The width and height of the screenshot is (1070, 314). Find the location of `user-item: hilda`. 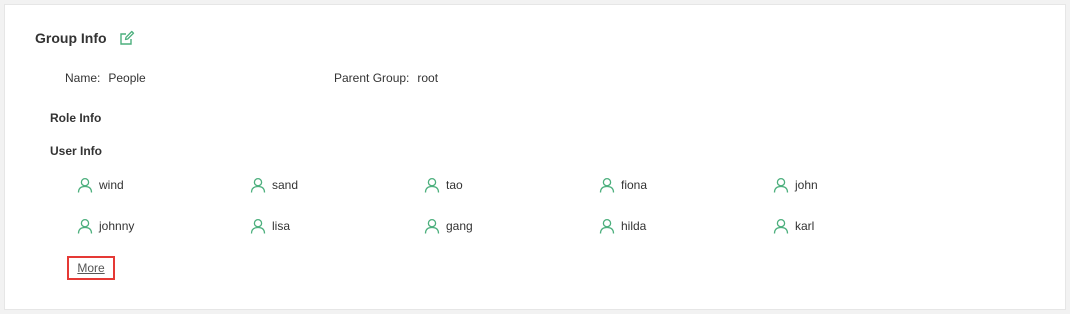

user-item: hilda is located at coordinates (622, 226).